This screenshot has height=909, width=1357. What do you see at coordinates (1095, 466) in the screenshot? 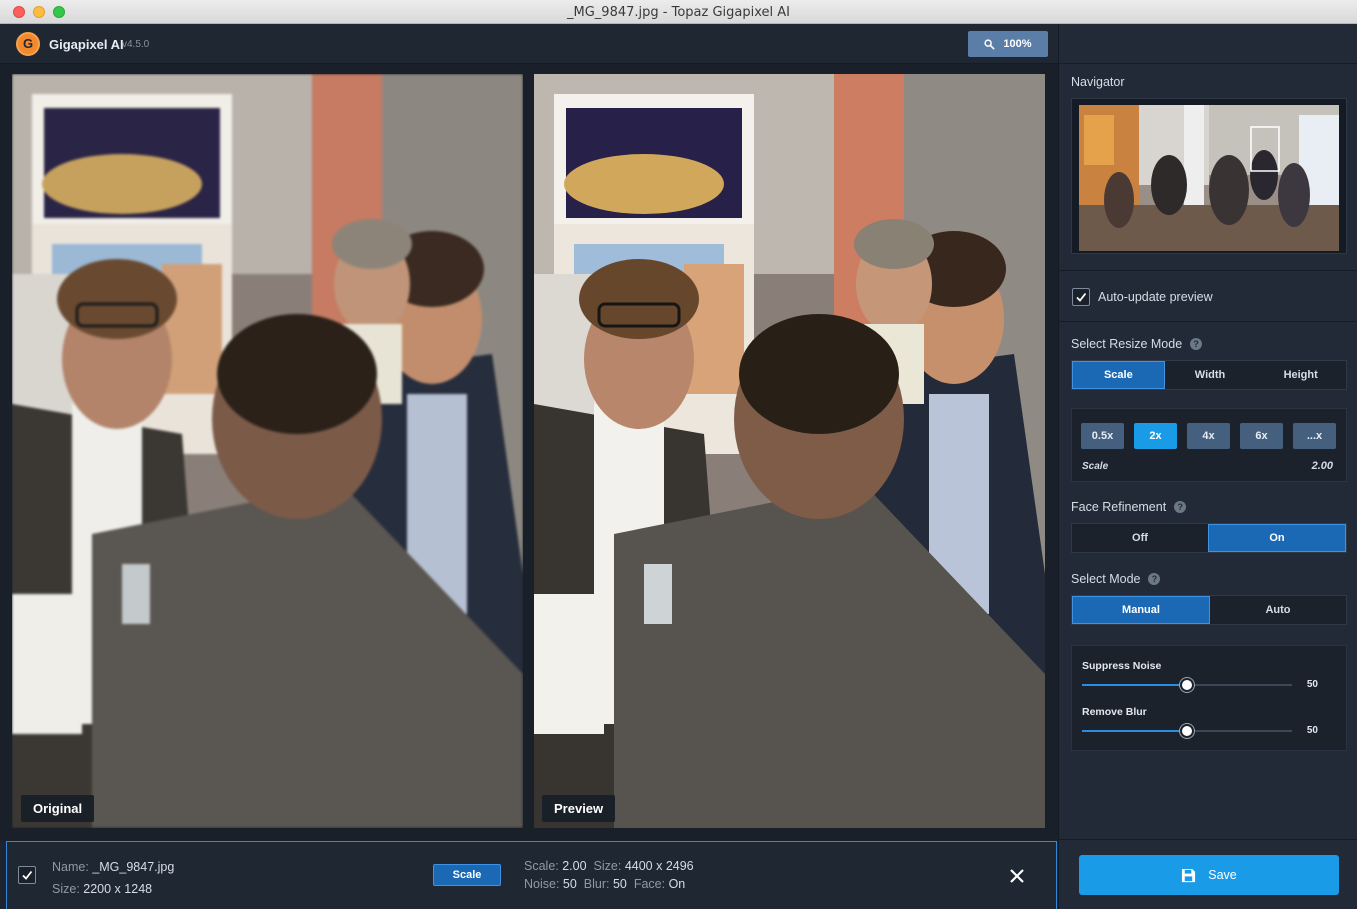
I see `scale-label: Scale` at bounding box center [1095, 466].